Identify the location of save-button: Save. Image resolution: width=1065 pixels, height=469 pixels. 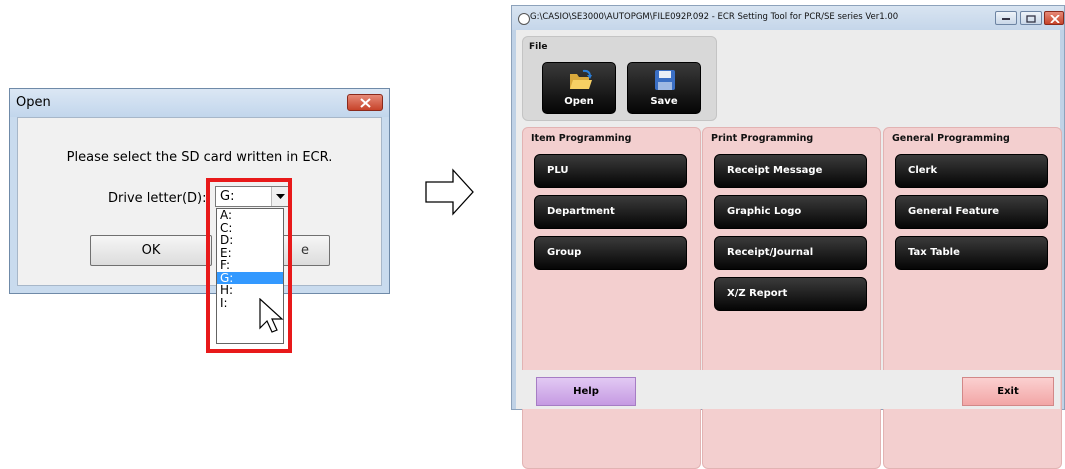
(664, 88).